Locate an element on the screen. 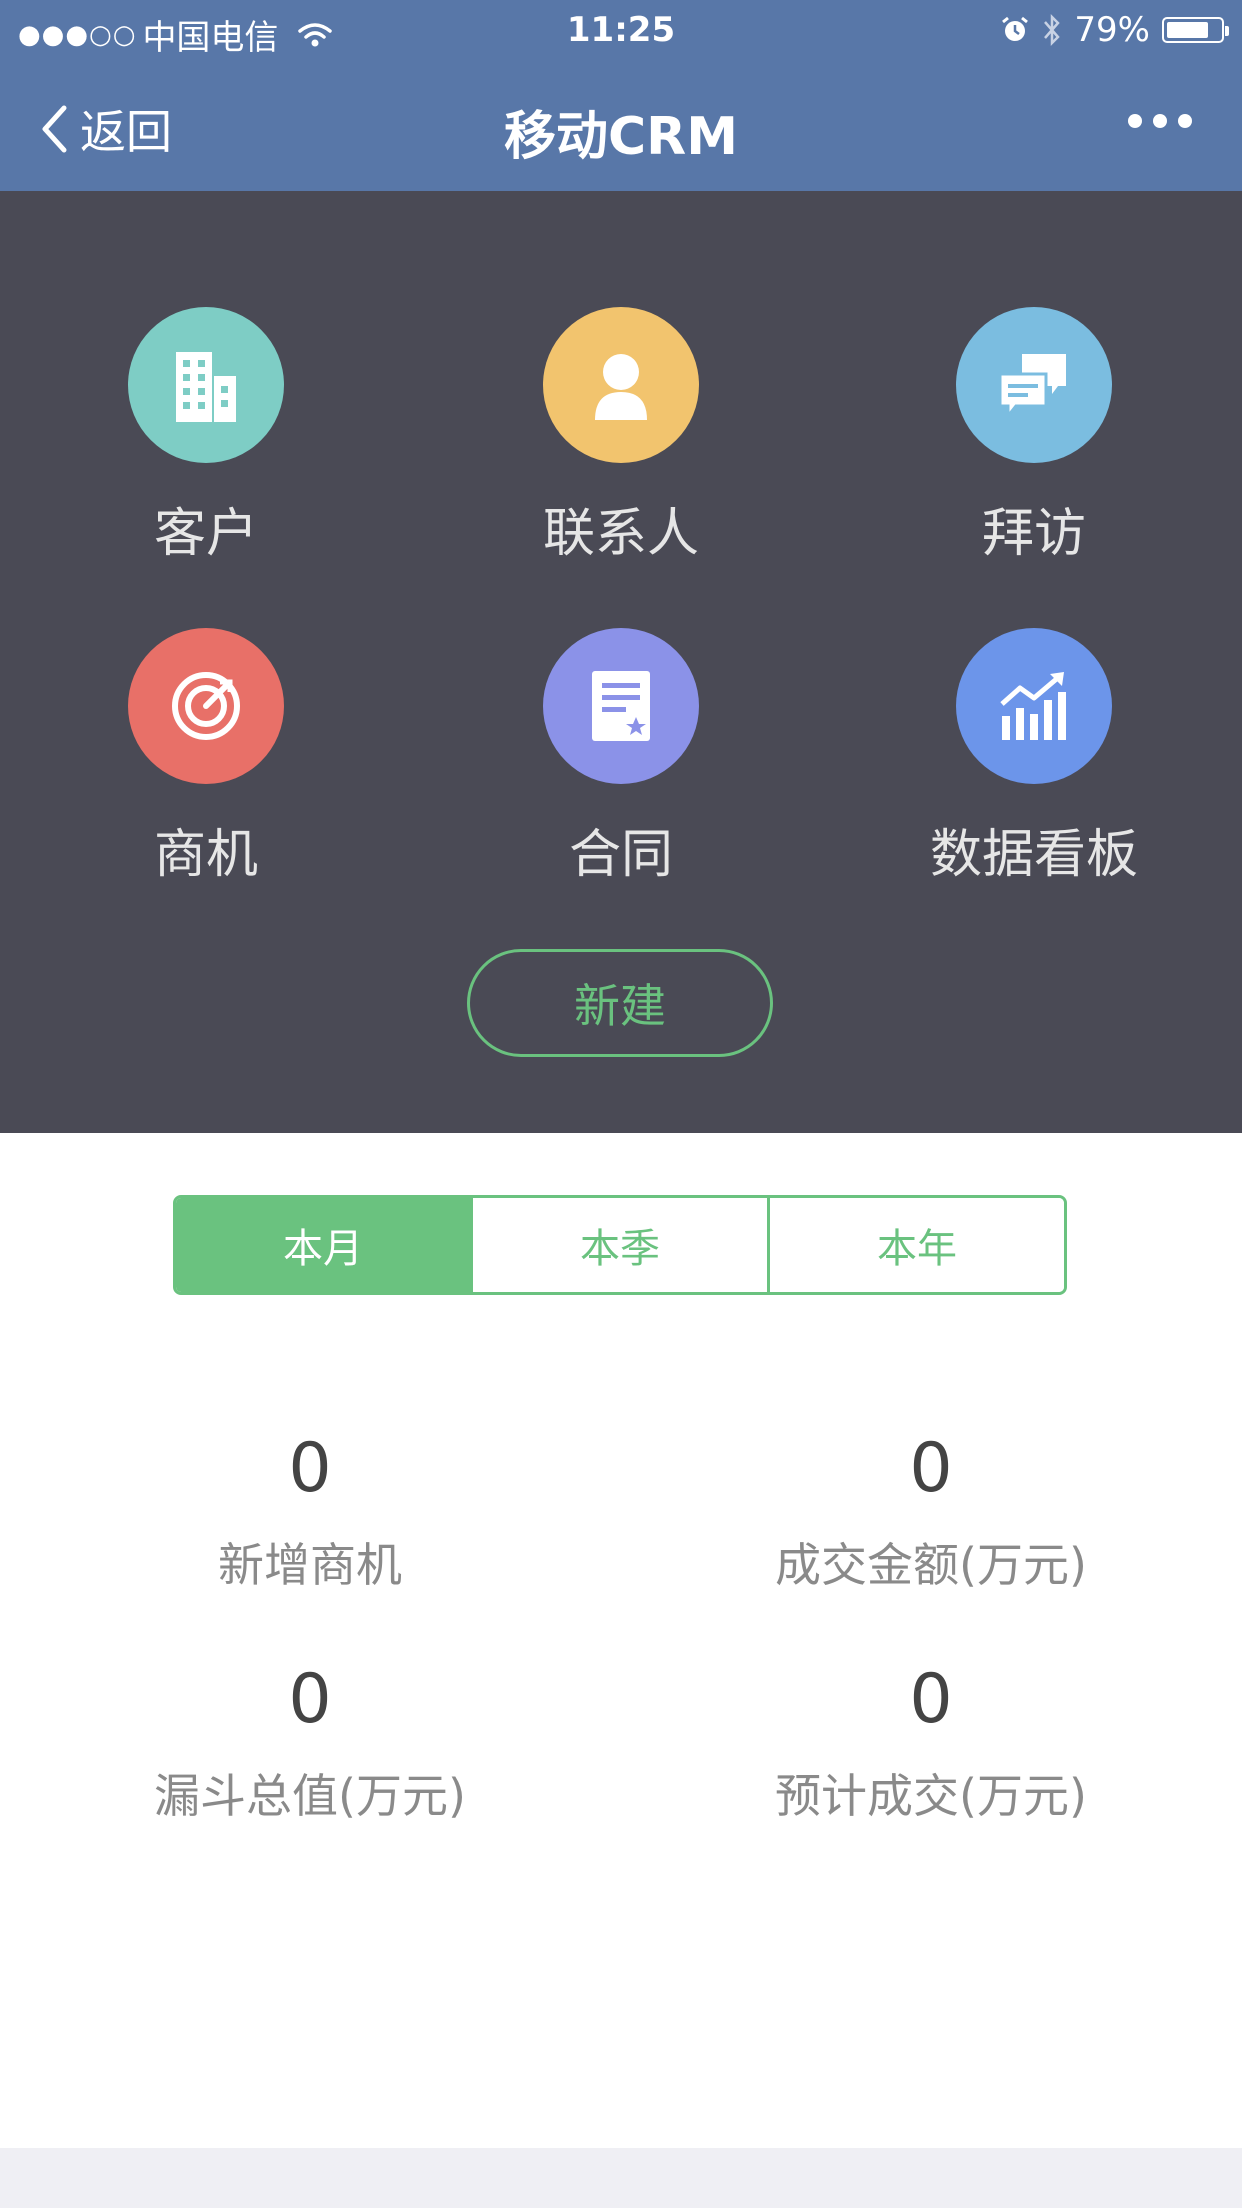 Image resolution: width=1242 pixels, height=2208 pixels. top-bar: ●●●○○ 中国电信 11:25 79% 返回 移动CRM is located at coordinates (621, 95).